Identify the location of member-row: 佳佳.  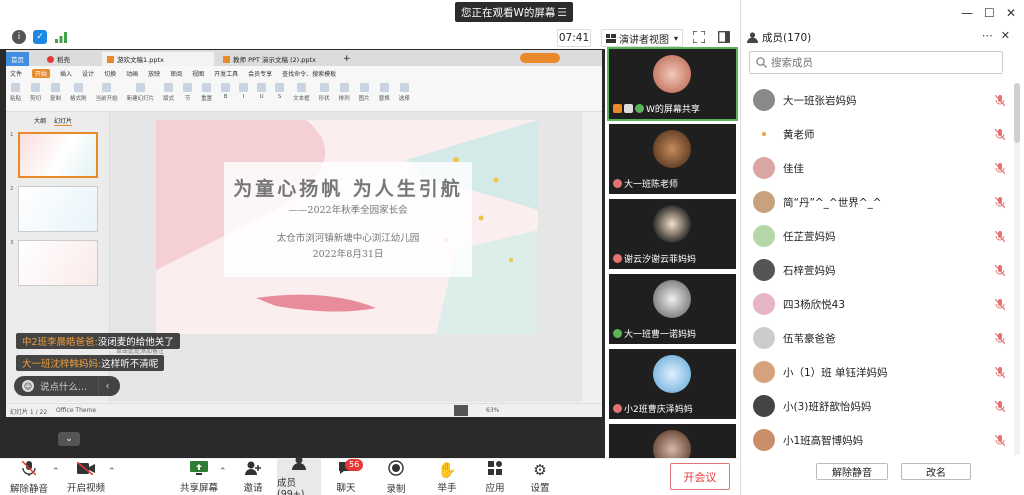
(878, 168).